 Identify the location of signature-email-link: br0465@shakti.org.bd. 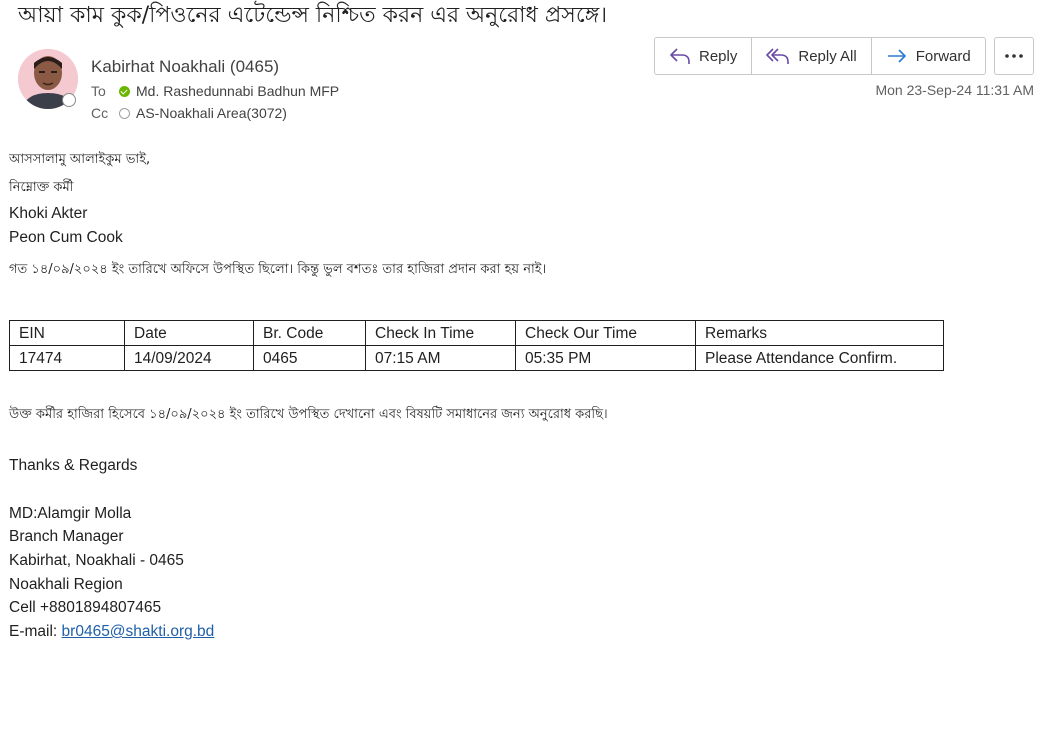
(138, 631).